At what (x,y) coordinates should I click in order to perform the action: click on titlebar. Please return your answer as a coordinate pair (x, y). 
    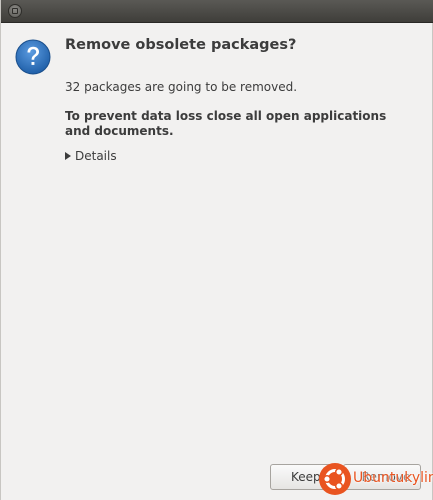
    Looking at the image, I should click on (217, 11).